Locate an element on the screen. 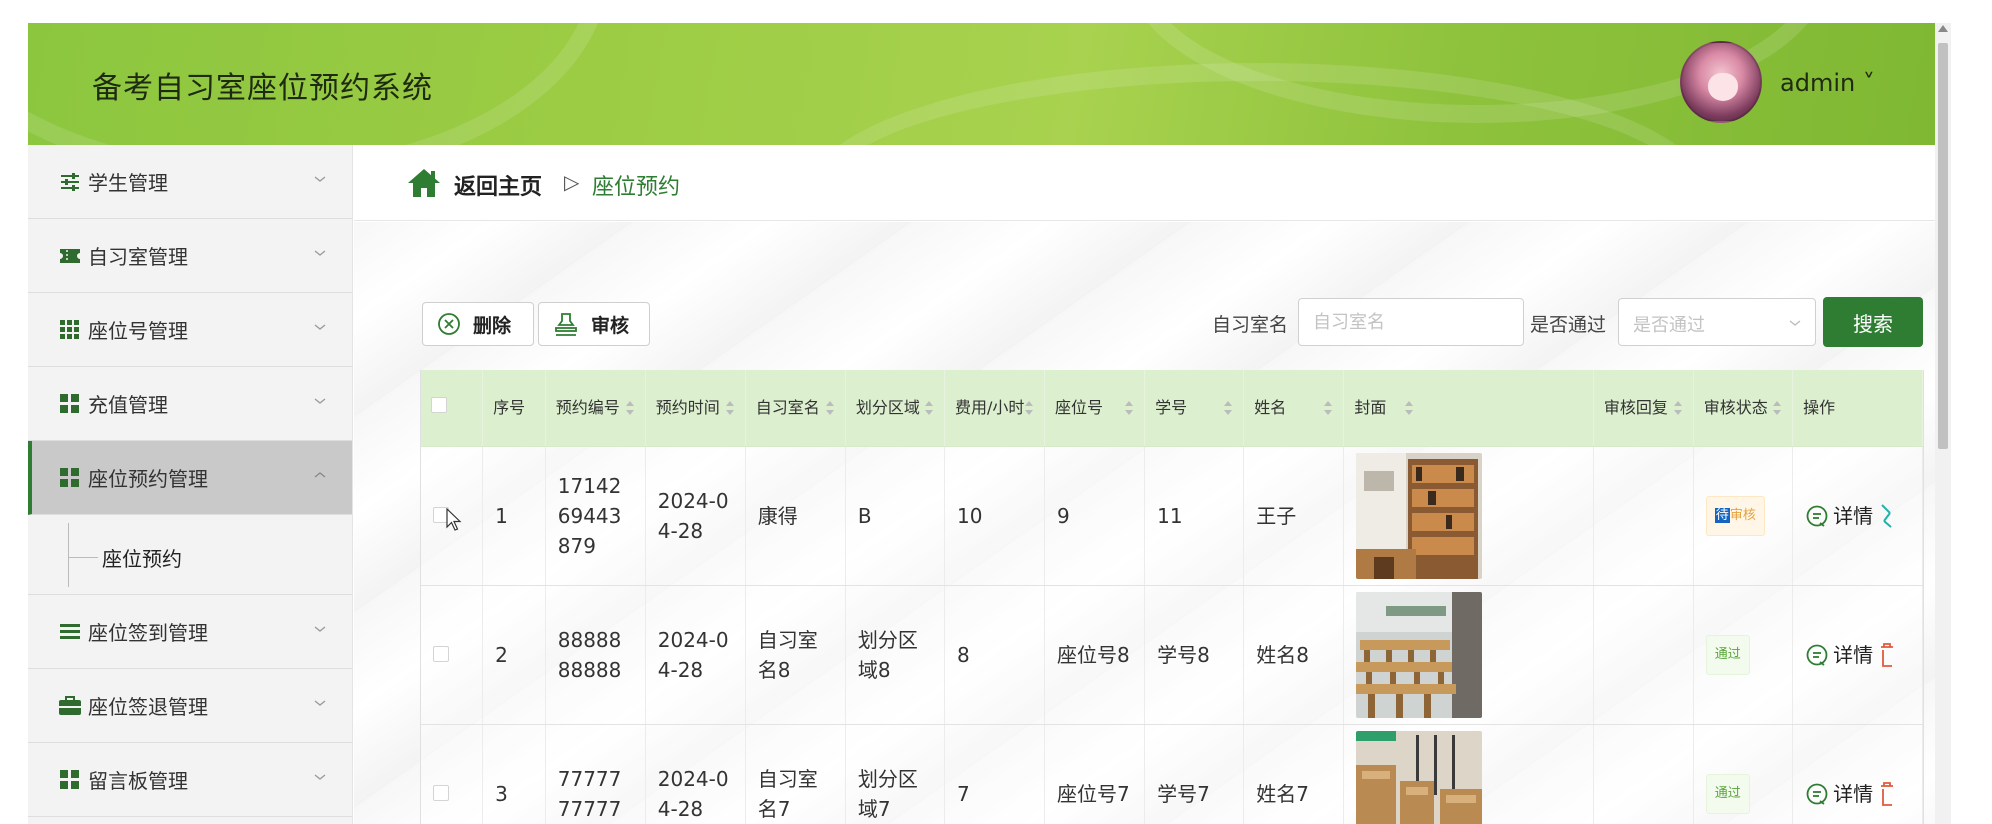 This screenshot has width=1992, height=824. sidebar-item-checkout: 座位签退管理 is located at coordinates (190, 706).